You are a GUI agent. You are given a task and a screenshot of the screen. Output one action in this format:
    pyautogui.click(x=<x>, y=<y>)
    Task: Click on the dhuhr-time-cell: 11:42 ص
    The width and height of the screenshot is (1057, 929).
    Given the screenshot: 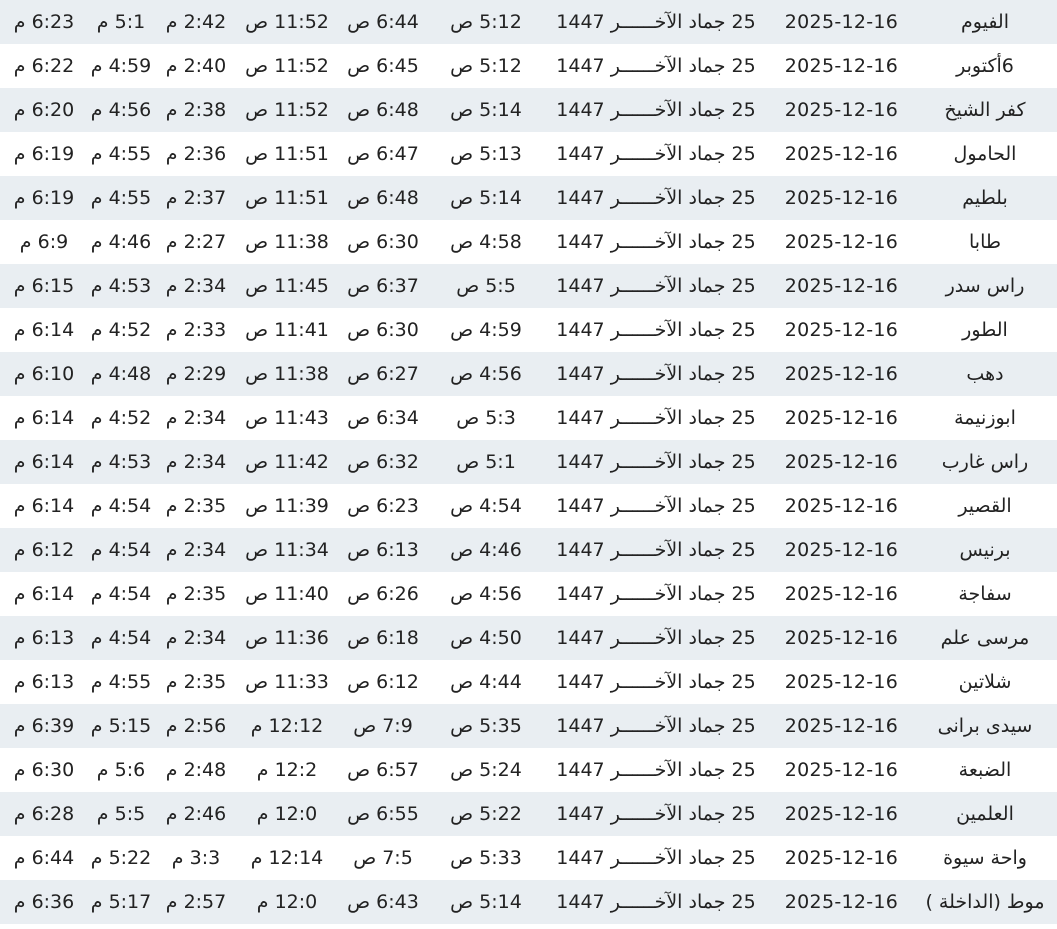 What is the action you would take?
    pyautogui.click(x=287, y=462)
    